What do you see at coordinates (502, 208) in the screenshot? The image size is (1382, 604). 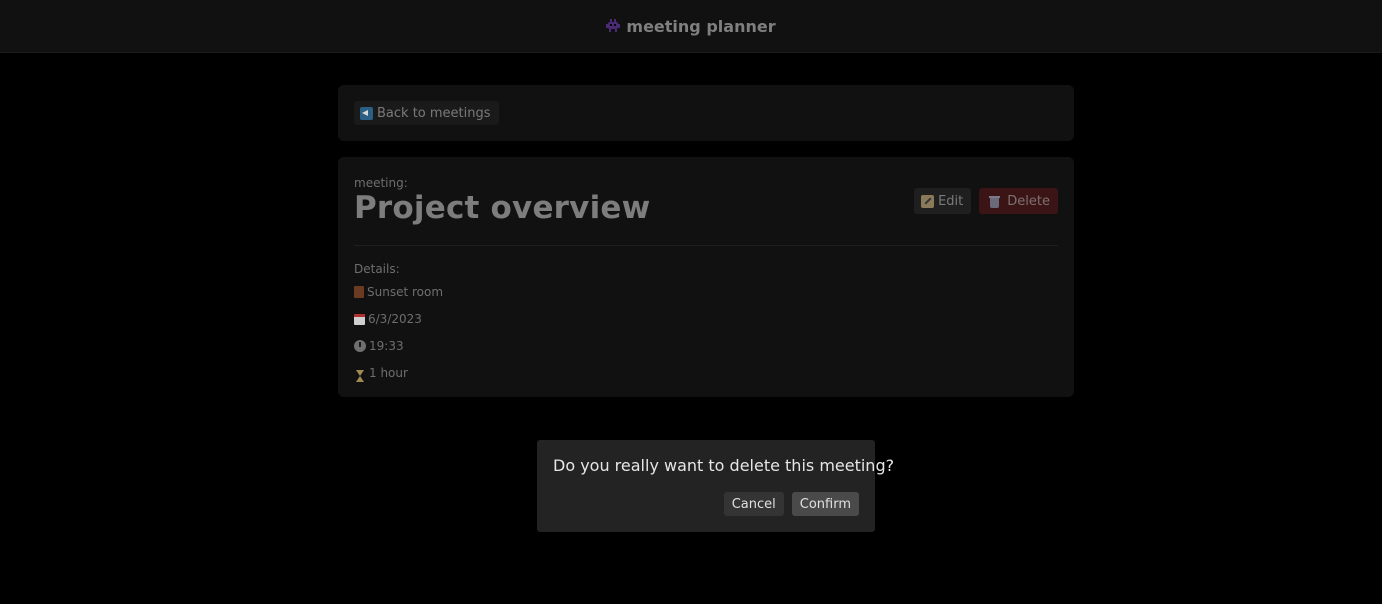 I see `meeting-title: Project overview` at bounding box center [502, 208].